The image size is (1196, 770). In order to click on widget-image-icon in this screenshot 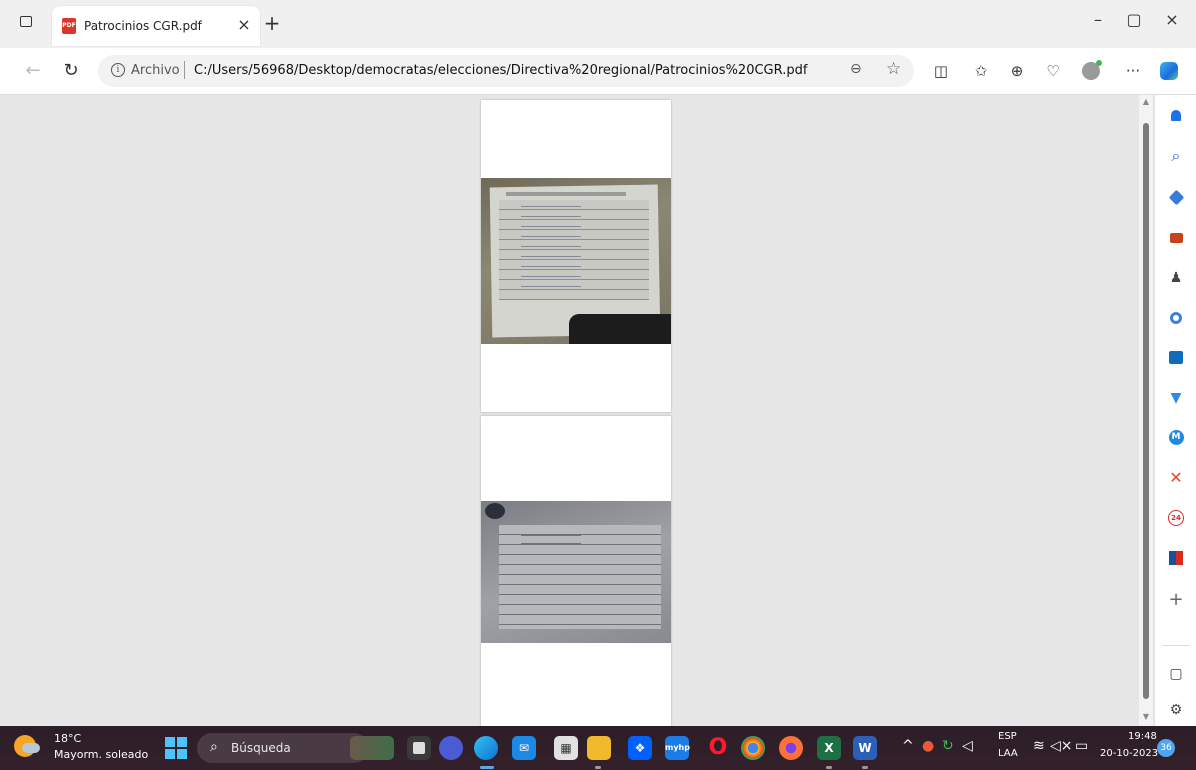, I will do `click(372, 748)`.